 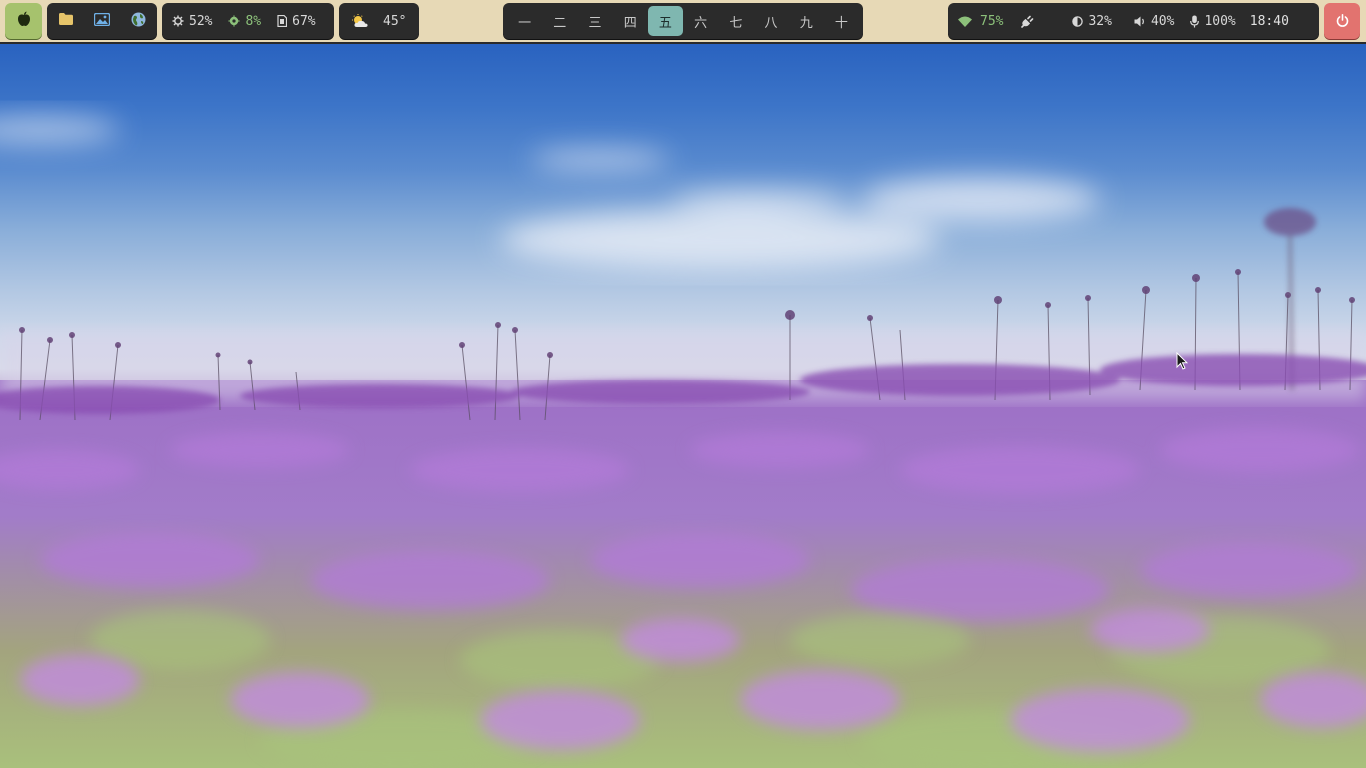 I want to click on weather: 45°, so click(x=378, y=21).